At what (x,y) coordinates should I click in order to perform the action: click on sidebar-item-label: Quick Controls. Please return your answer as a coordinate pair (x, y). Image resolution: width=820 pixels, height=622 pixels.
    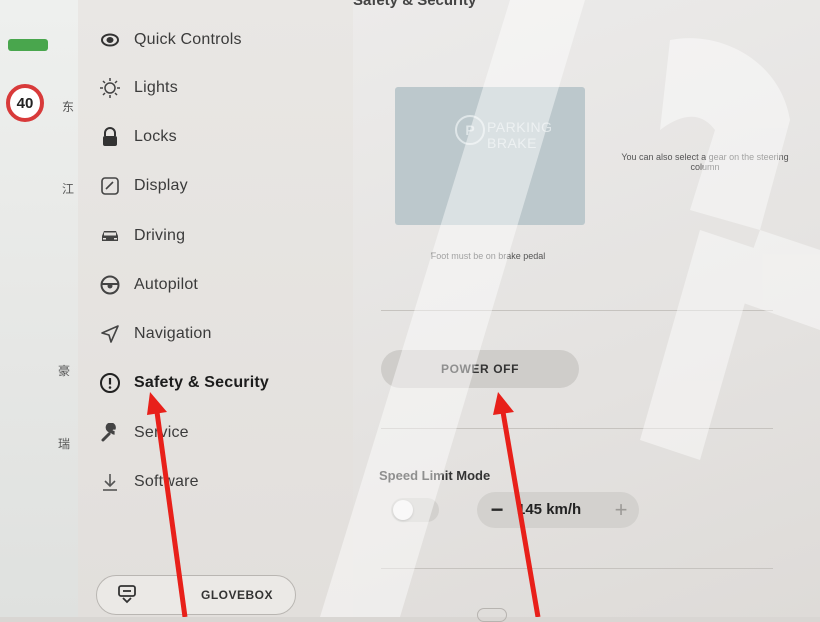
    Looking at the image, I should click on (188, 39).